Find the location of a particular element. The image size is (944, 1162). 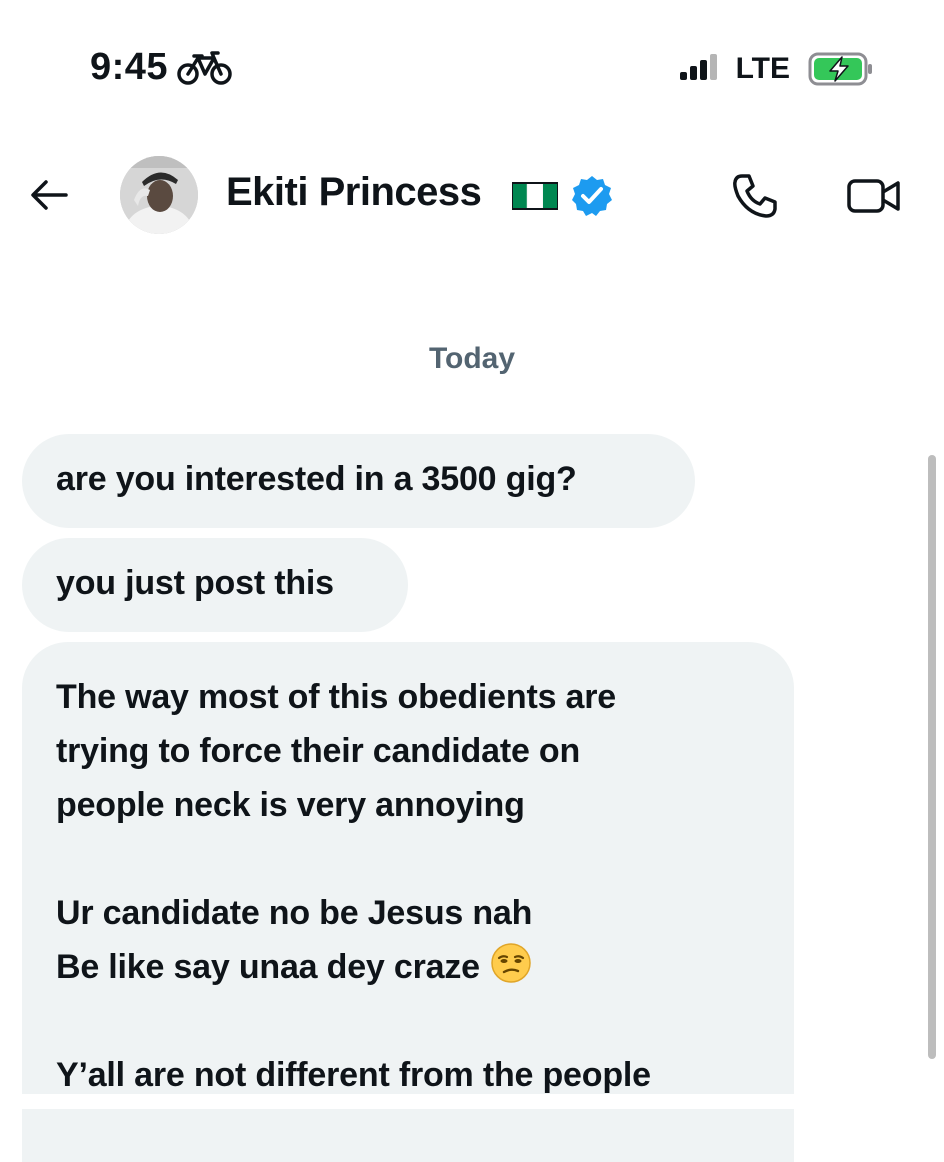

status-right-group: LTE is located at coordinates (776, 69).